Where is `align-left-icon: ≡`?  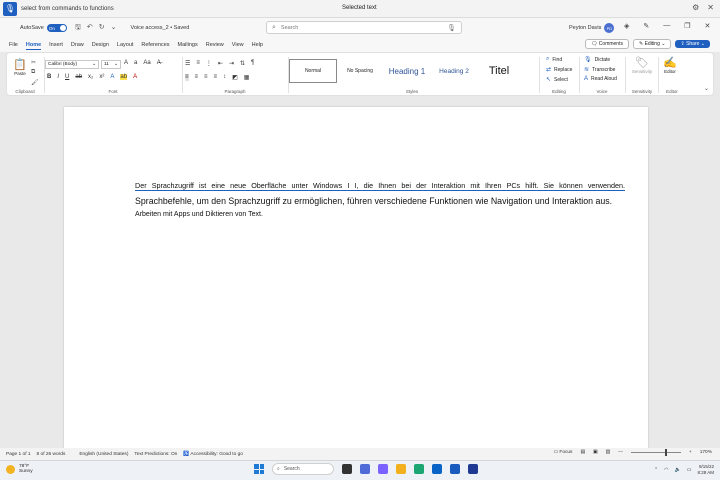
align-left-icon: ≡ is located at coordinates (187, 77).